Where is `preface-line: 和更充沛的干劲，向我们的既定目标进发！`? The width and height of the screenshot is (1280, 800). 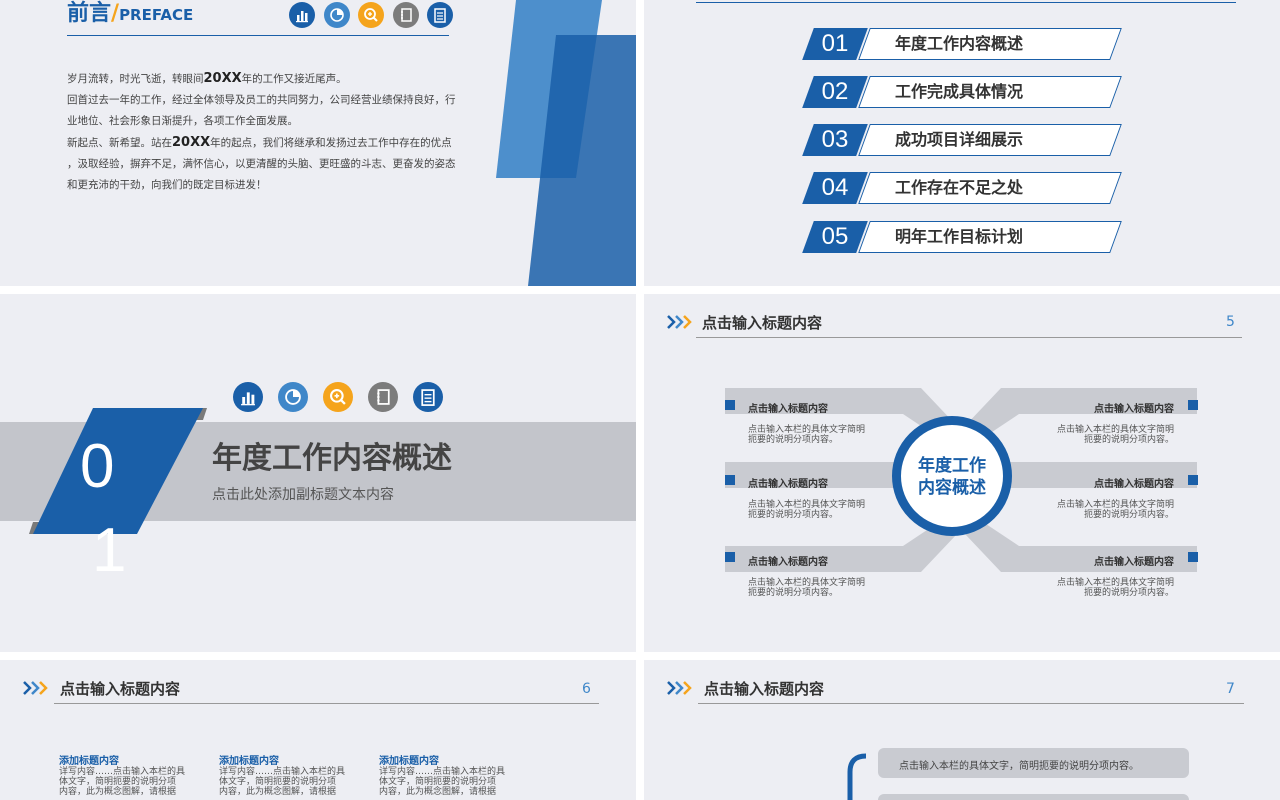 preface-line: 和更充沛的干劲，向我们的既定目标进发！ is located at coordinates (167, 185).